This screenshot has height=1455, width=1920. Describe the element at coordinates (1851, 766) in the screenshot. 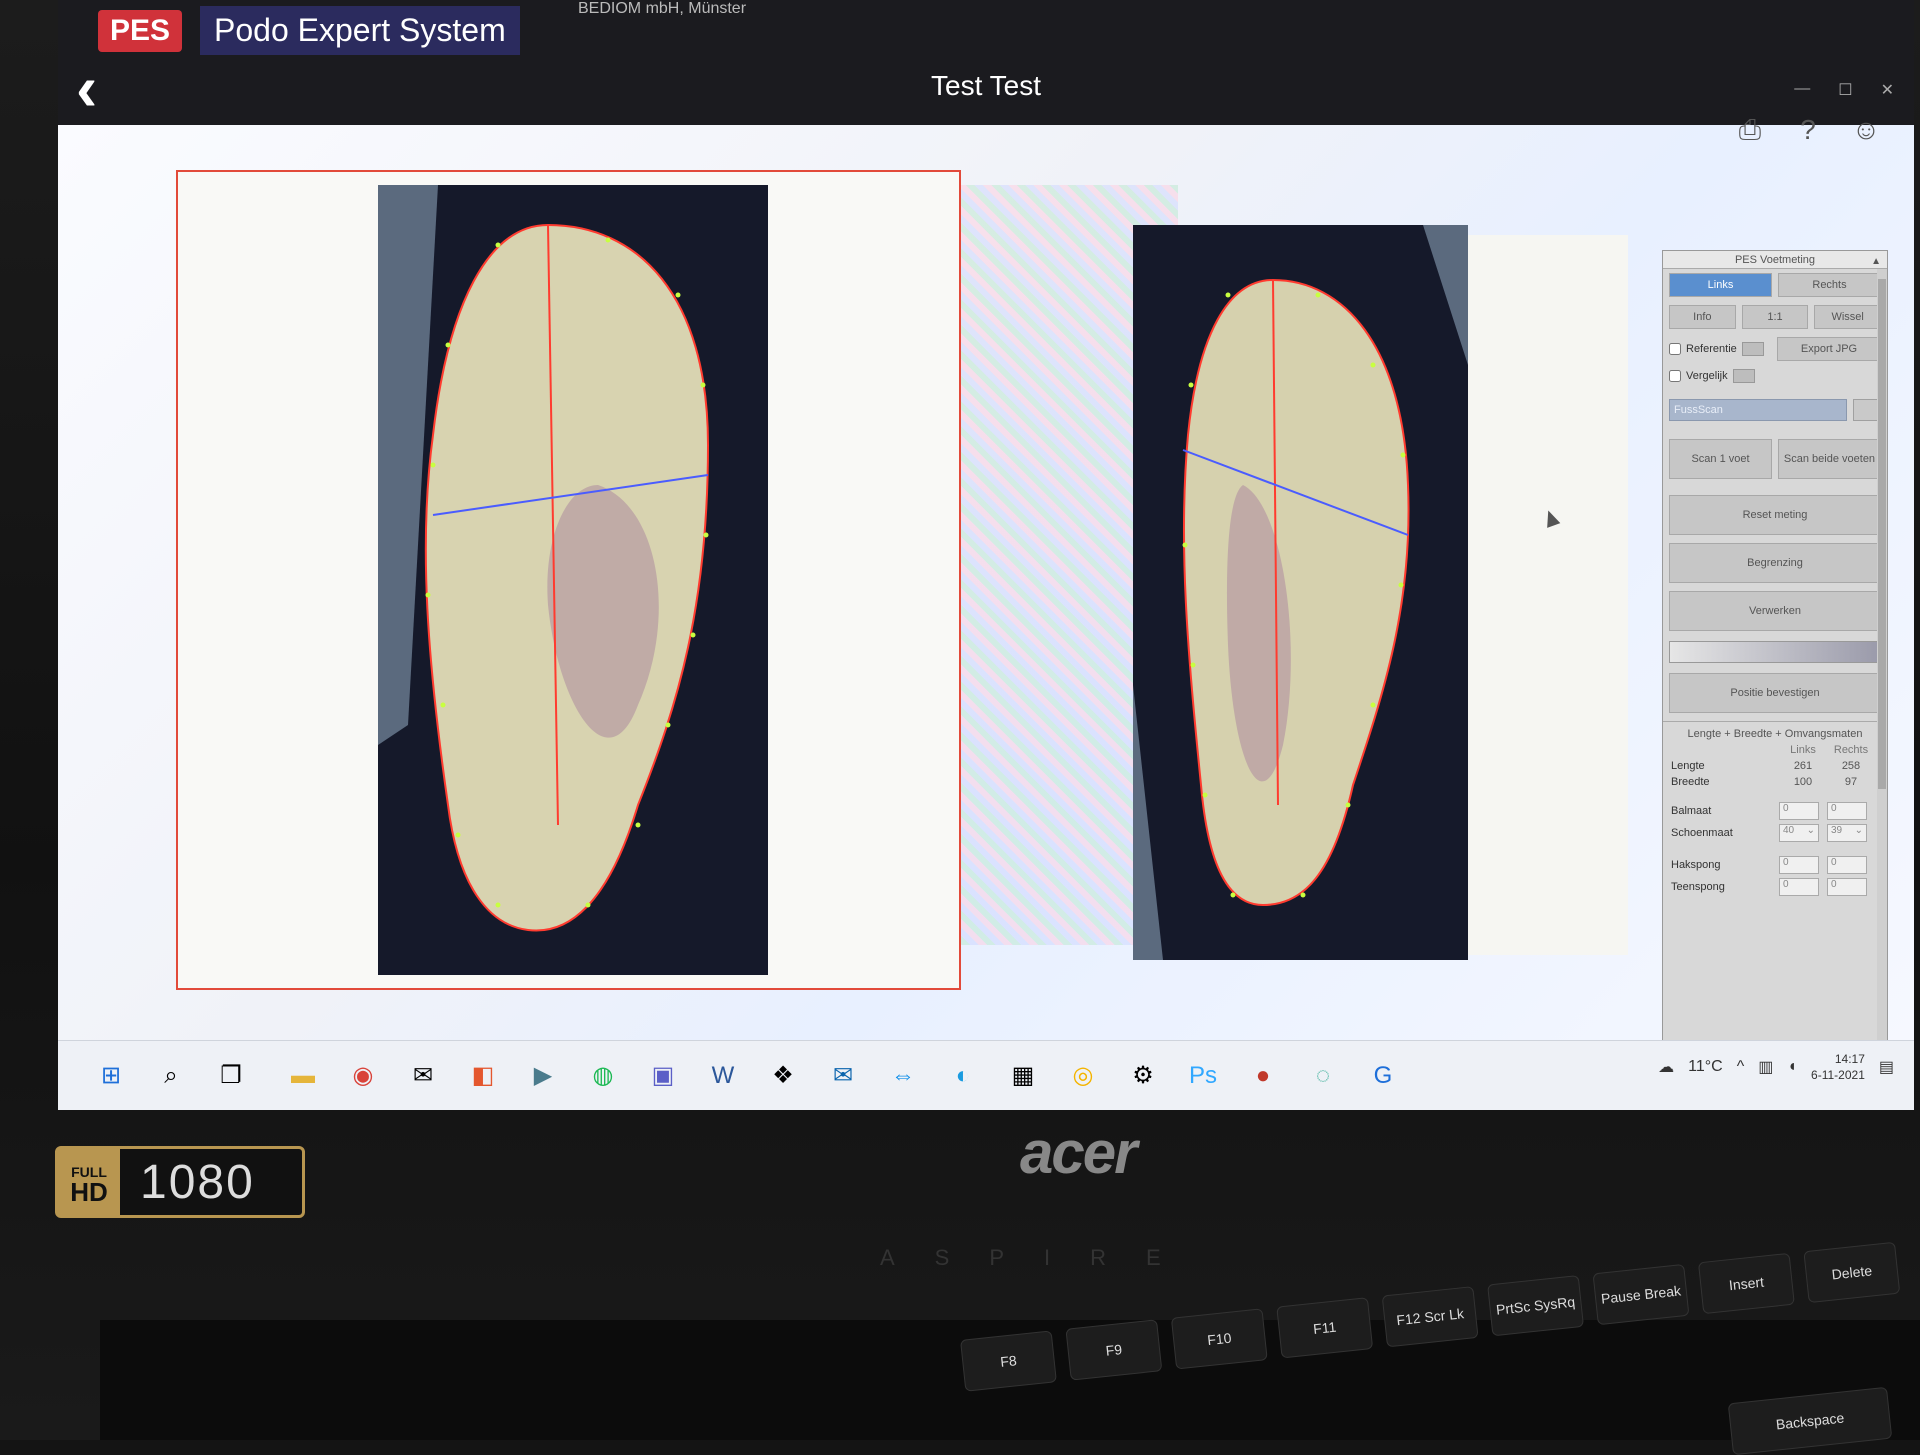

I see `lengte-right-value: 258` at that location.